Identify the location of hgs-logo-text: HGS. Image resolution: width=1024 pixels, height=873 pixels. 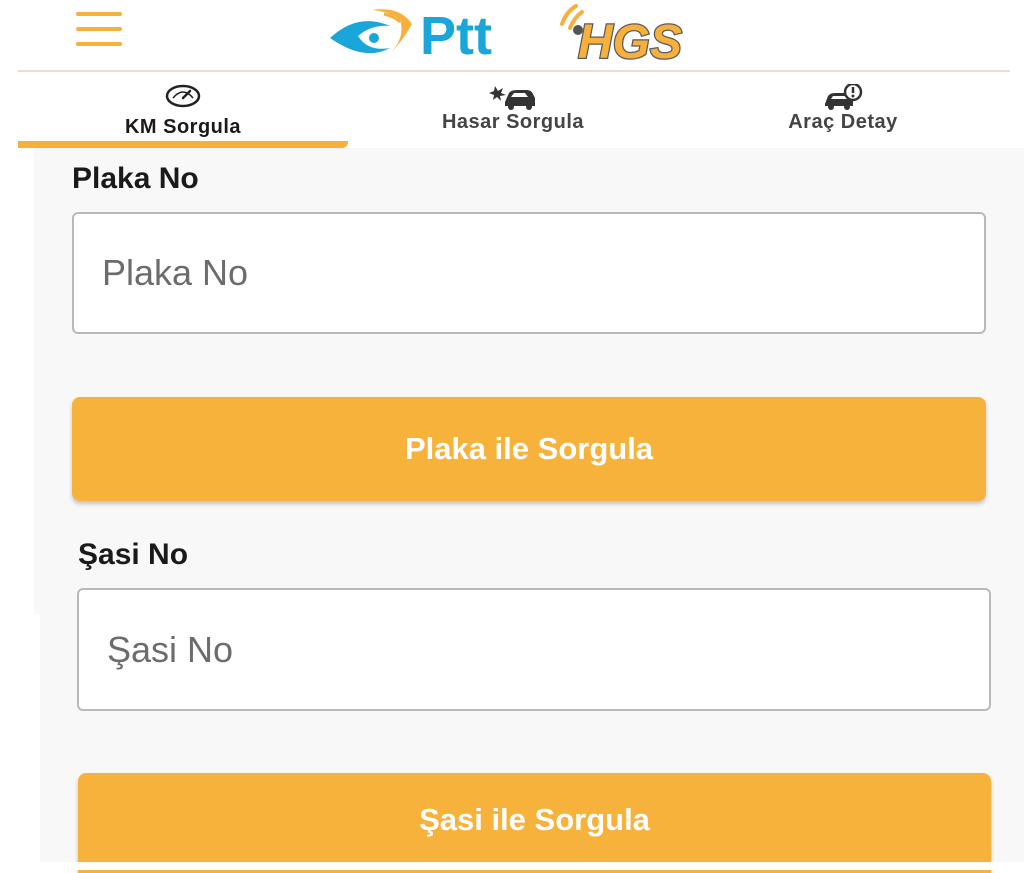
(630, 40).